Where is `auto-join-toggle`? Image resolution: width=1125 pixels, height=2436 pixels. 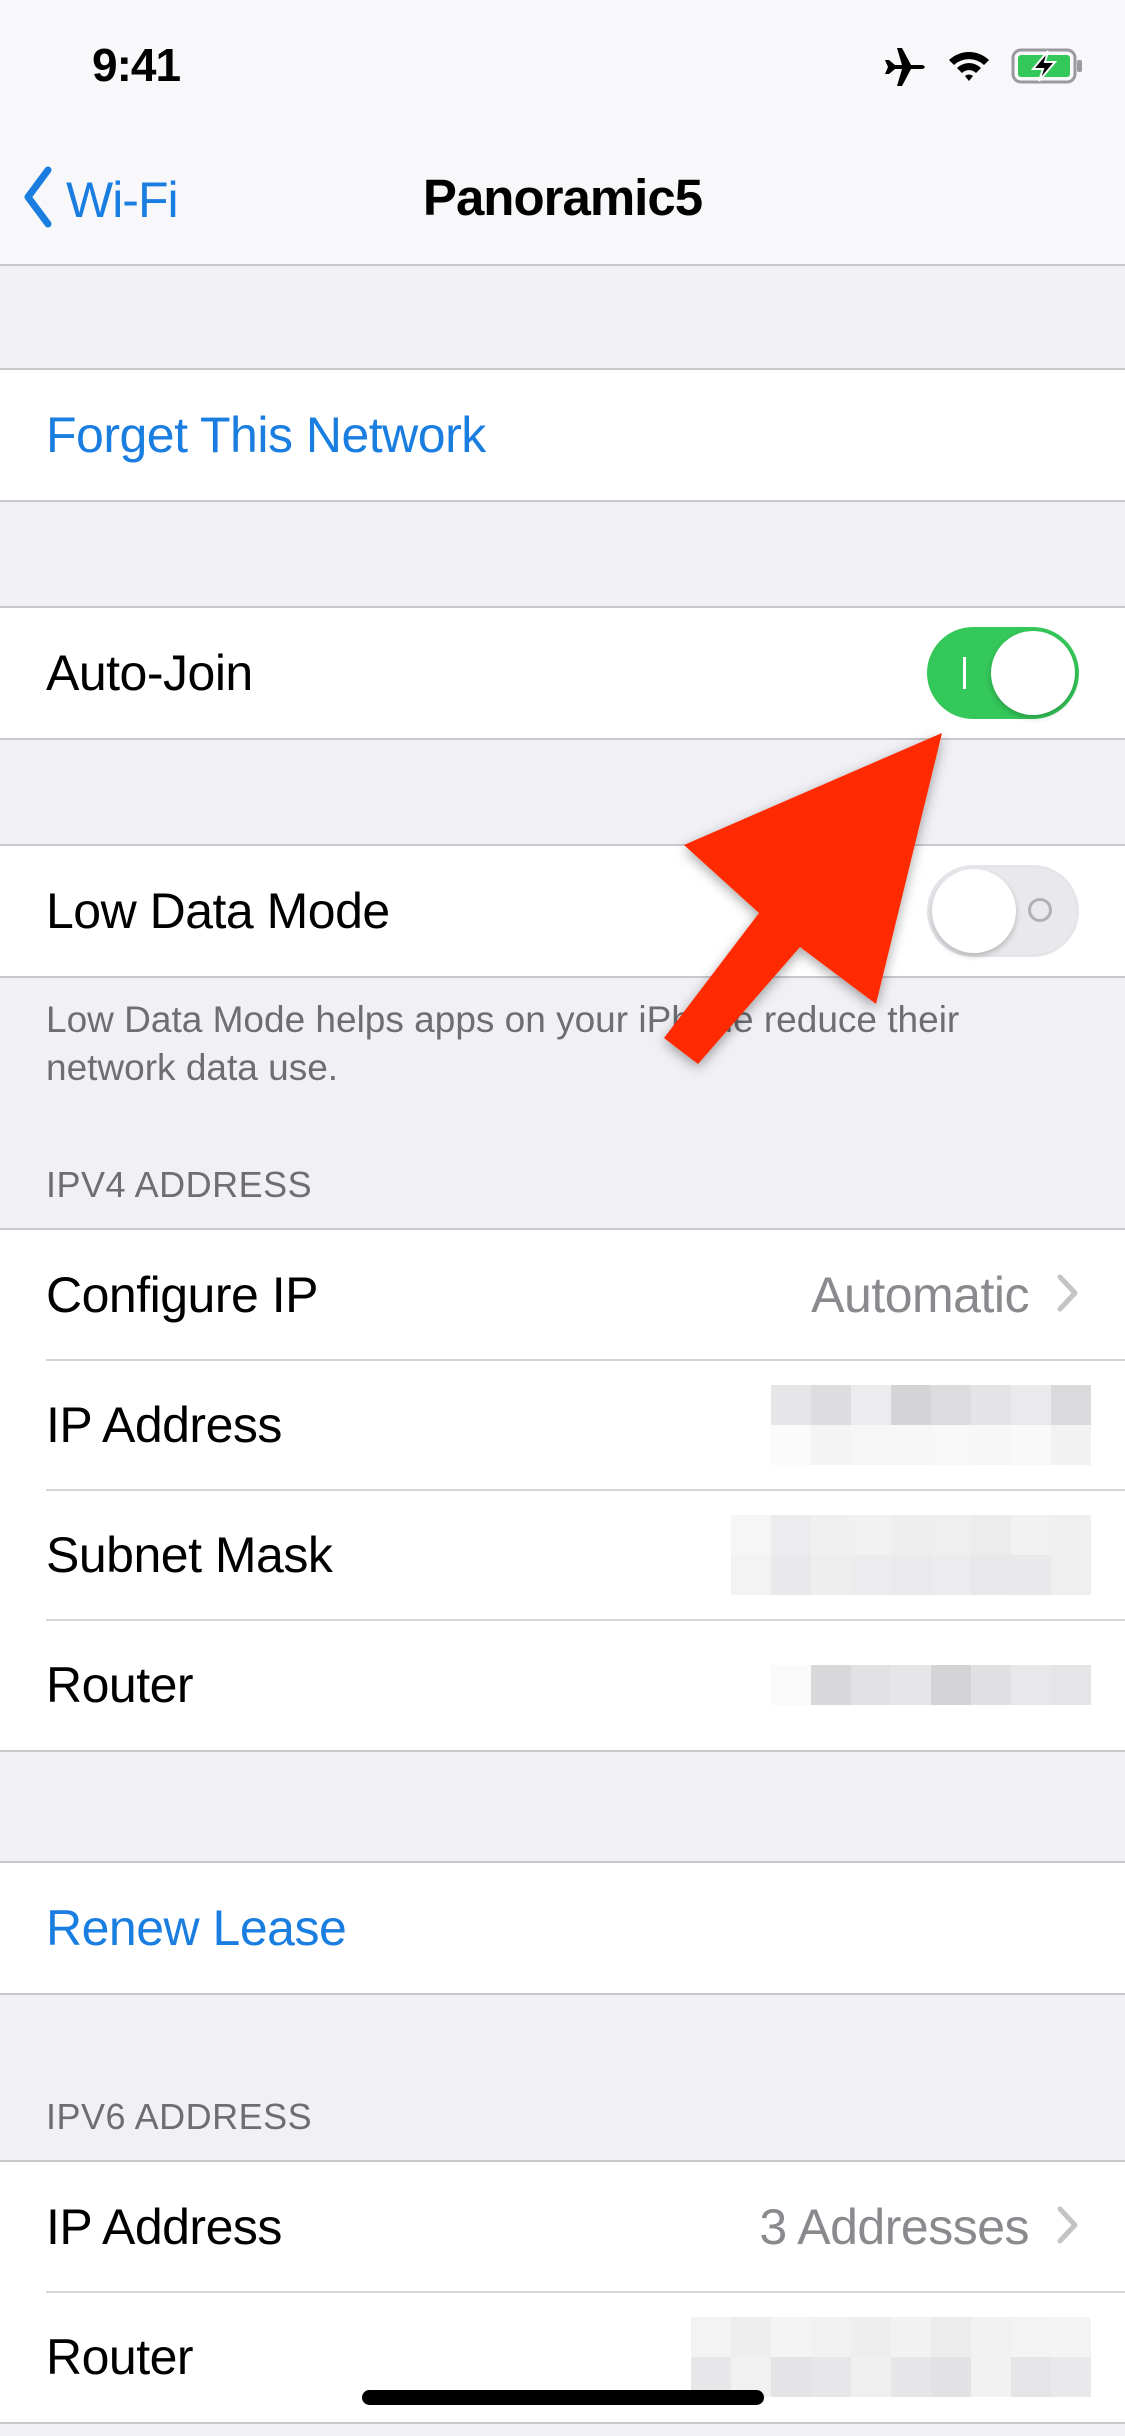
auto-join-toggle is located at coordinates (1003, 673).